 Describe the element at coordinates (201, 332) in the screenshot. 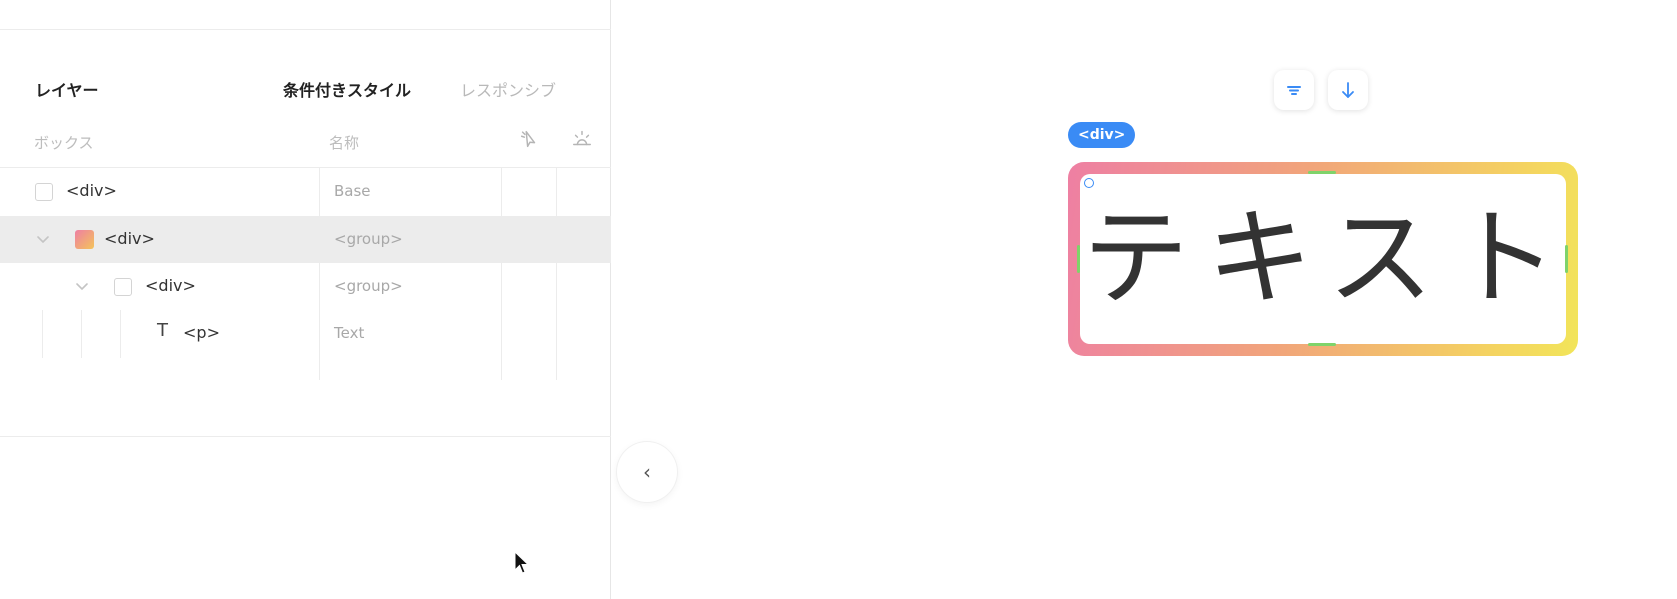

I see `layer-label: <p>` at that location.